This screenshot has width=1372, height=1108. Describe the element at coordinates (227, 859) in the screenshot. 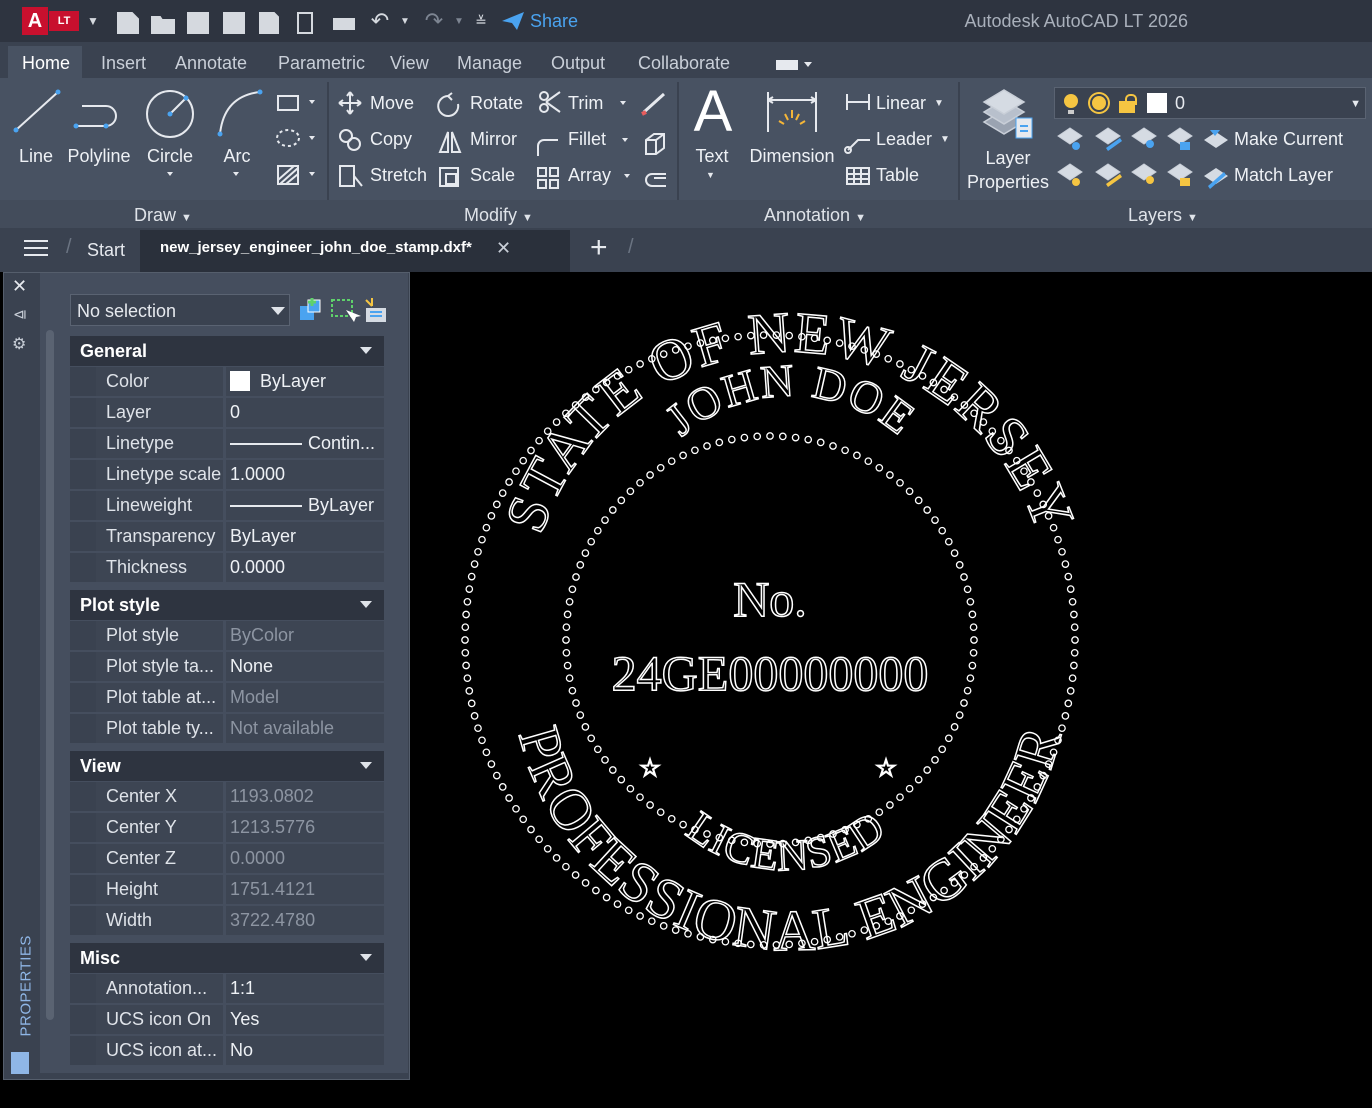

I see `prop-row-center-z: Center Z 0.0000` at that location.